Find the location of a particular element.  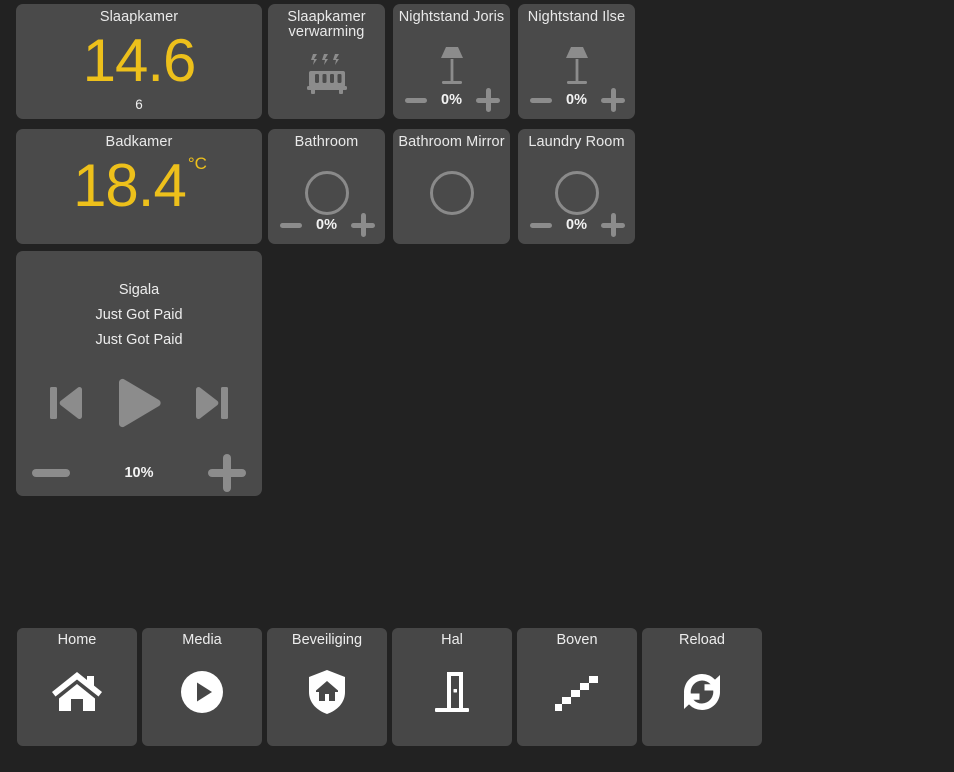

card-bedroom-temperature: Slaapkamer 14.6 6 is located at coordinates (139, 61).